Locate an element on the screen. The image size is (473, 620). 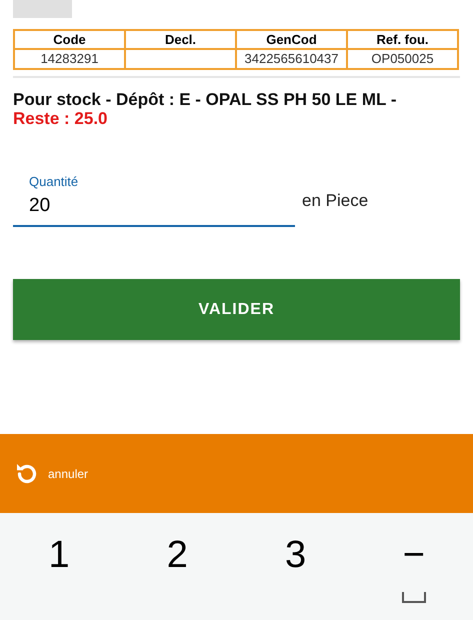
field-label: Quantité is located at coordinates (54, 182).